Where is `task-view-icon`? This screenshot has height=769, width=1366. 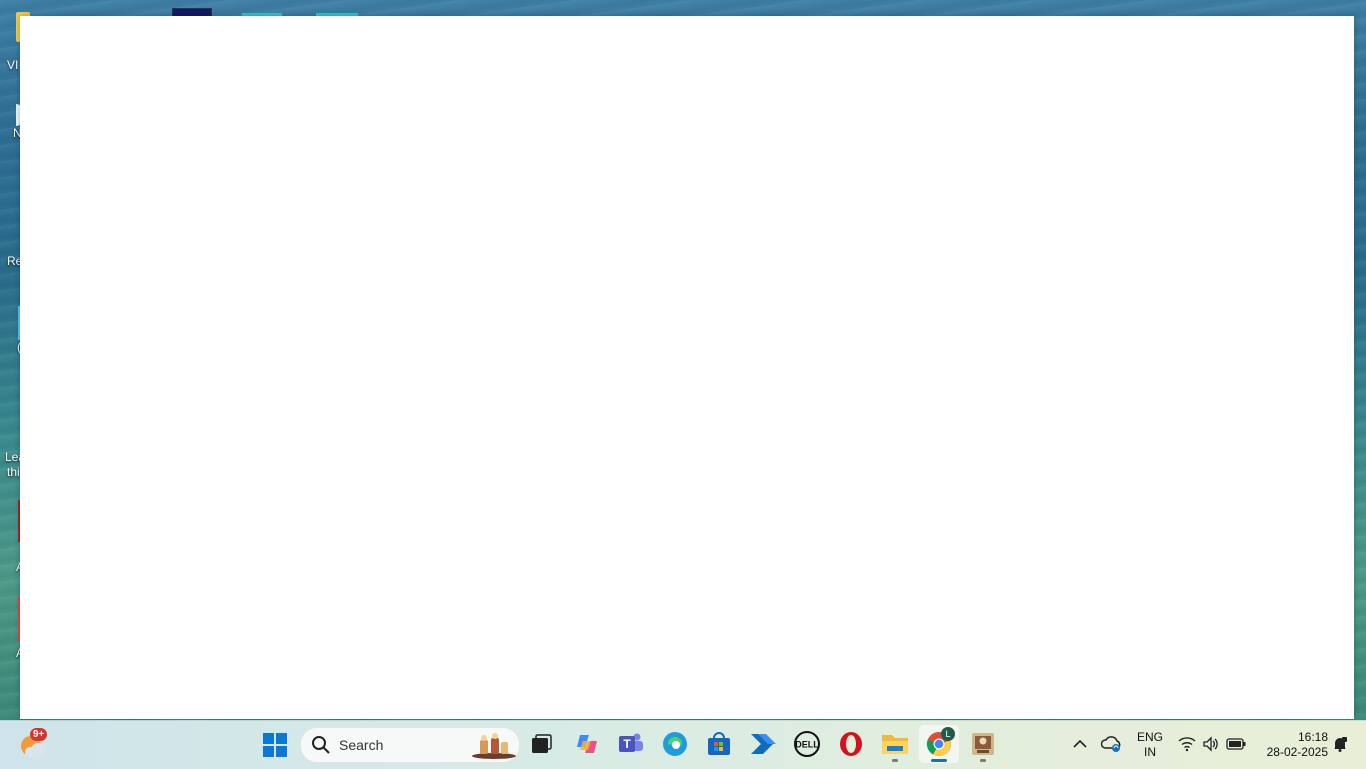 task-view-icon is located at coordinates (542, 743).